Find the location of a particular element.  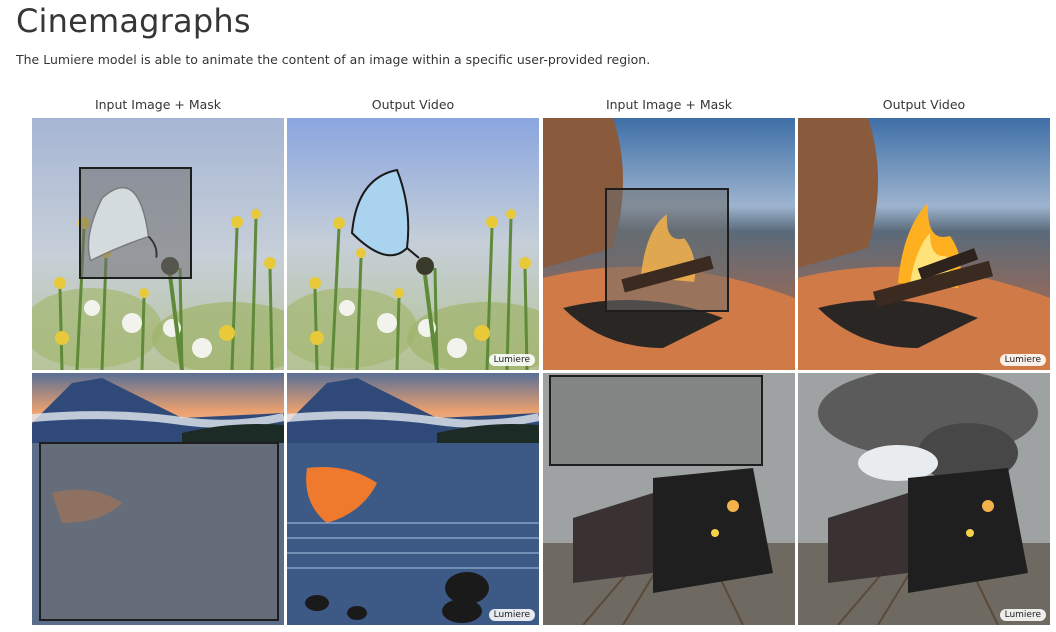

lake-mask-box is located at coordinates (159, 531).